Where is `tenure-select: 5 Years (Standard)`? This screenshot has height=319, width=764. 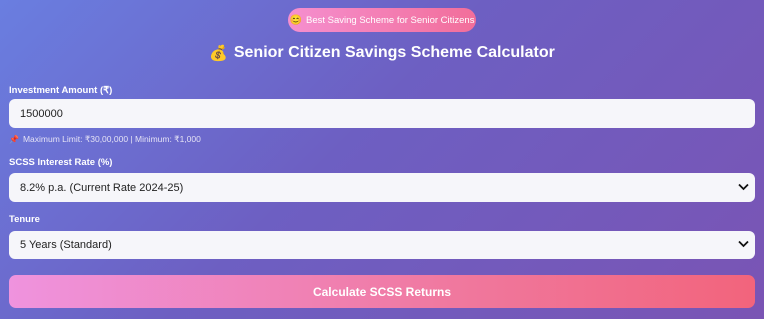
tenure-select: 5 Years (Standard) is located at coordinates (382, 245).